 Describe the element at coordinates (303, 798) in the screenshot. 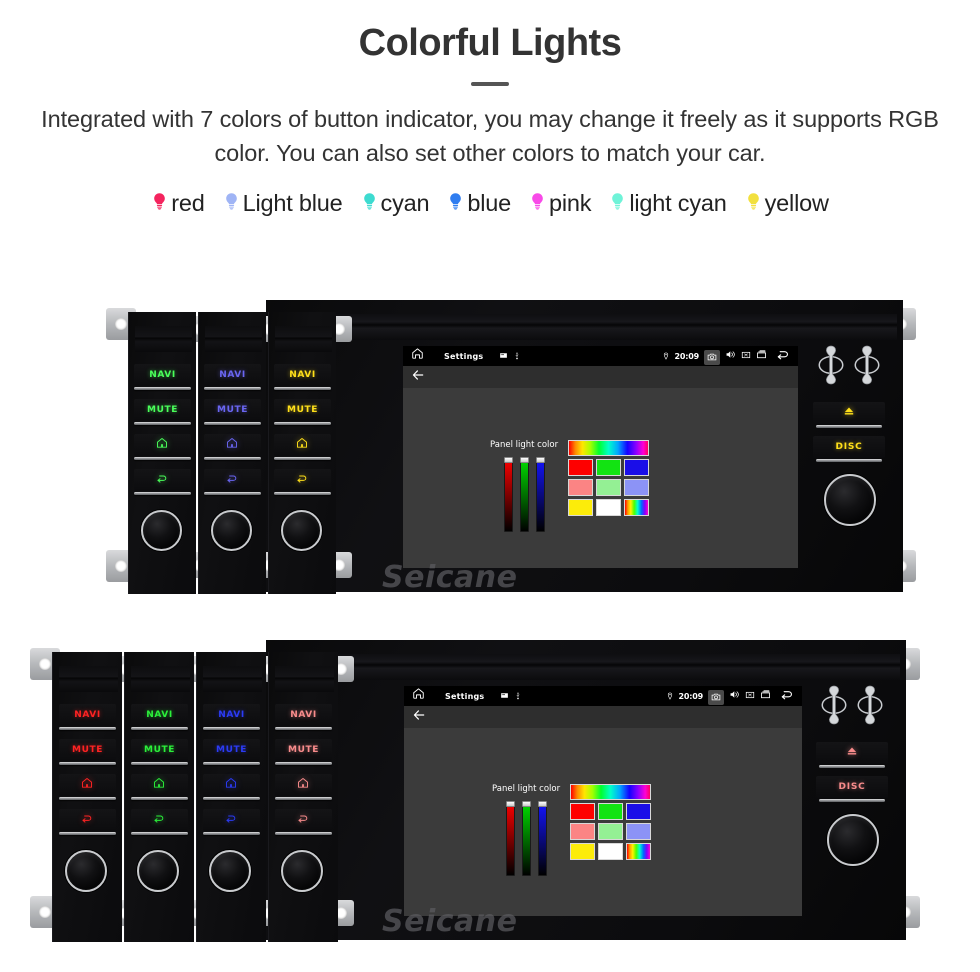

I see `home-button-trim` at that location.